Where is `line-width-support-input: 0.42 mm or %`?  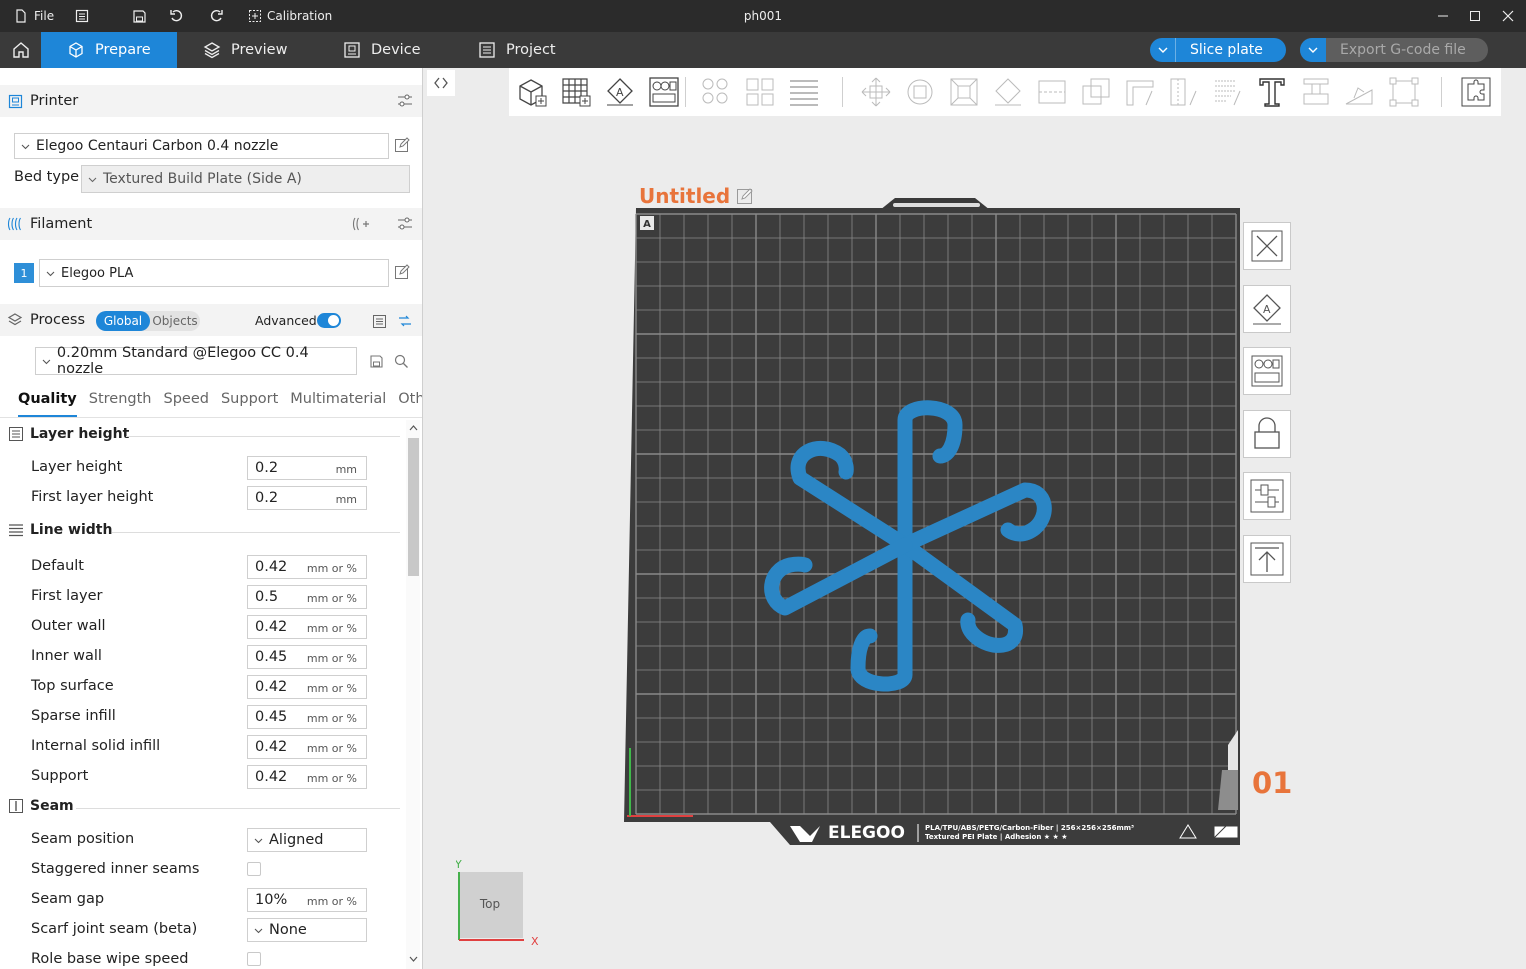
line-width-support-input: 0.42 mm or % is located at coordinates (307, 777).